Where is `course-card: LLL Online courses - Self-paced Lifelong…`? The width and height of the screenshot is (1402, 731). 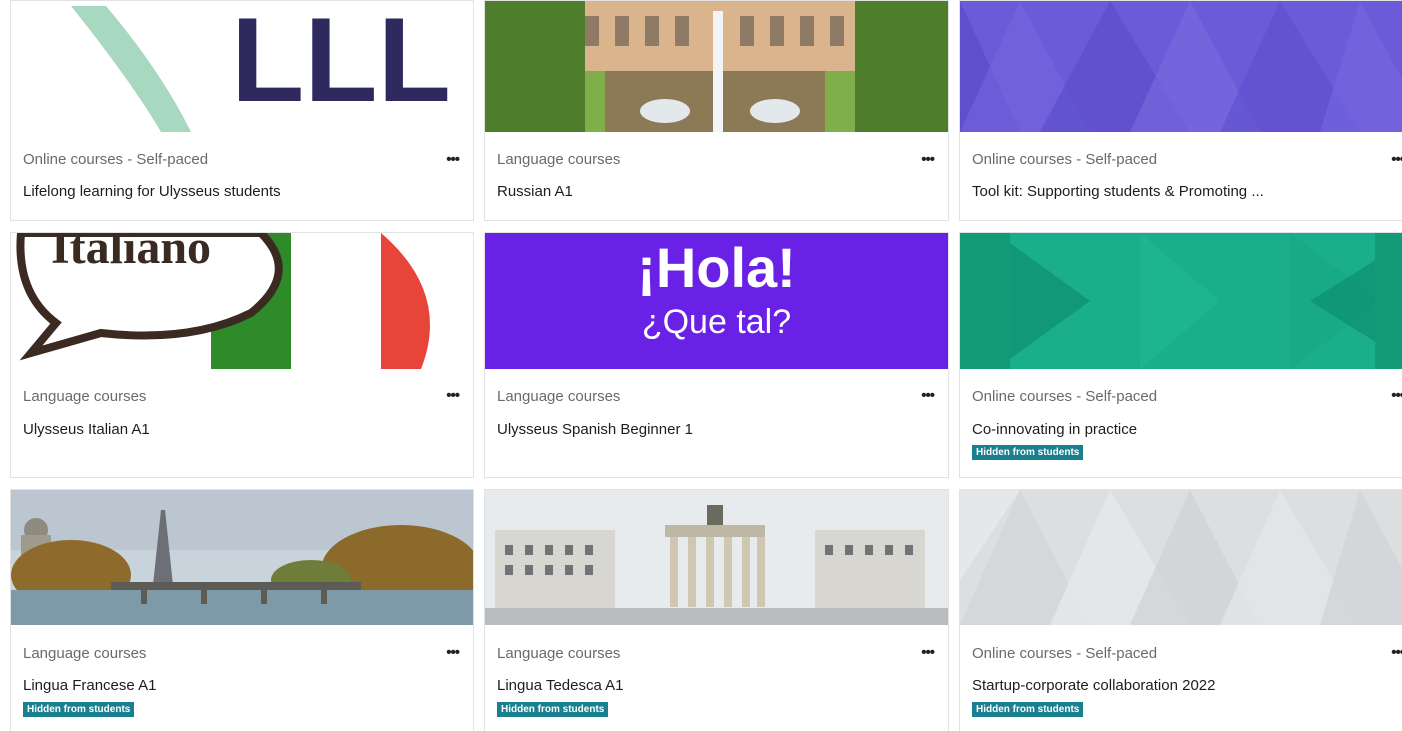
course-card: LLL Online courses - Self-paced Lifelong… is located at coordinates (242, 110).